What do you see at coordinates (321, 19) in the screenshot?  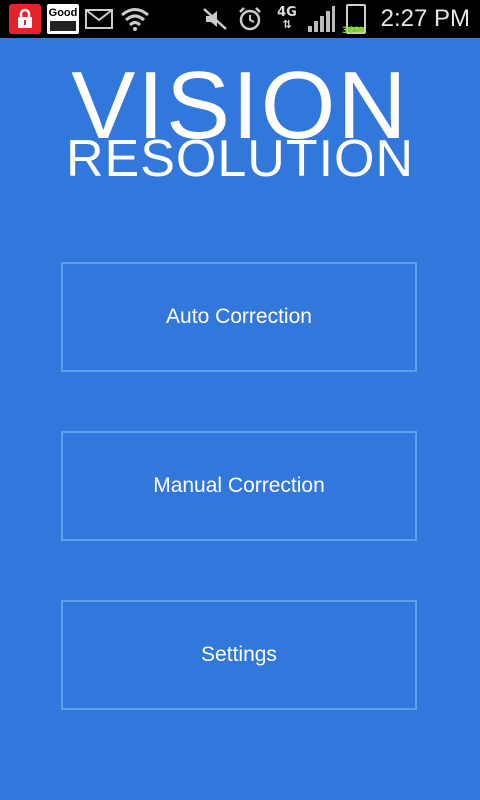 I see `signal-icon` at bounding box center [321, 19].